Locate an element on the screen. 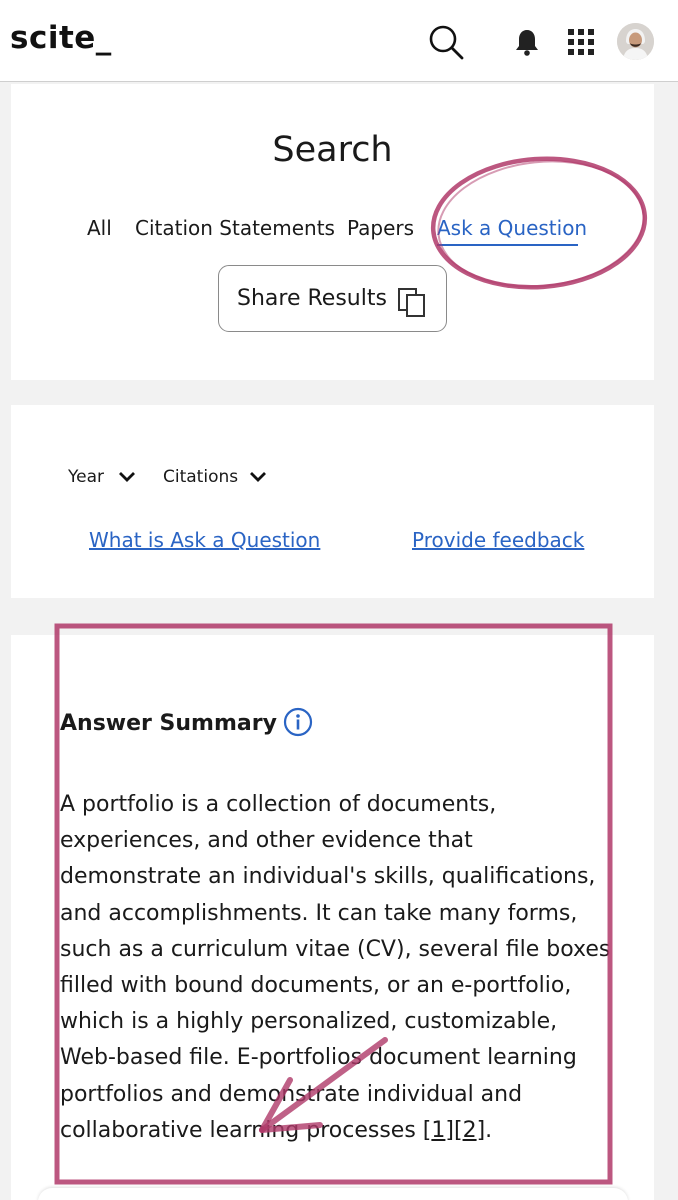 Image resolution: width=678 pixels, height=1200 pixels. tab-citation-statements: Citation Statements is located at coordinates (235, 228).